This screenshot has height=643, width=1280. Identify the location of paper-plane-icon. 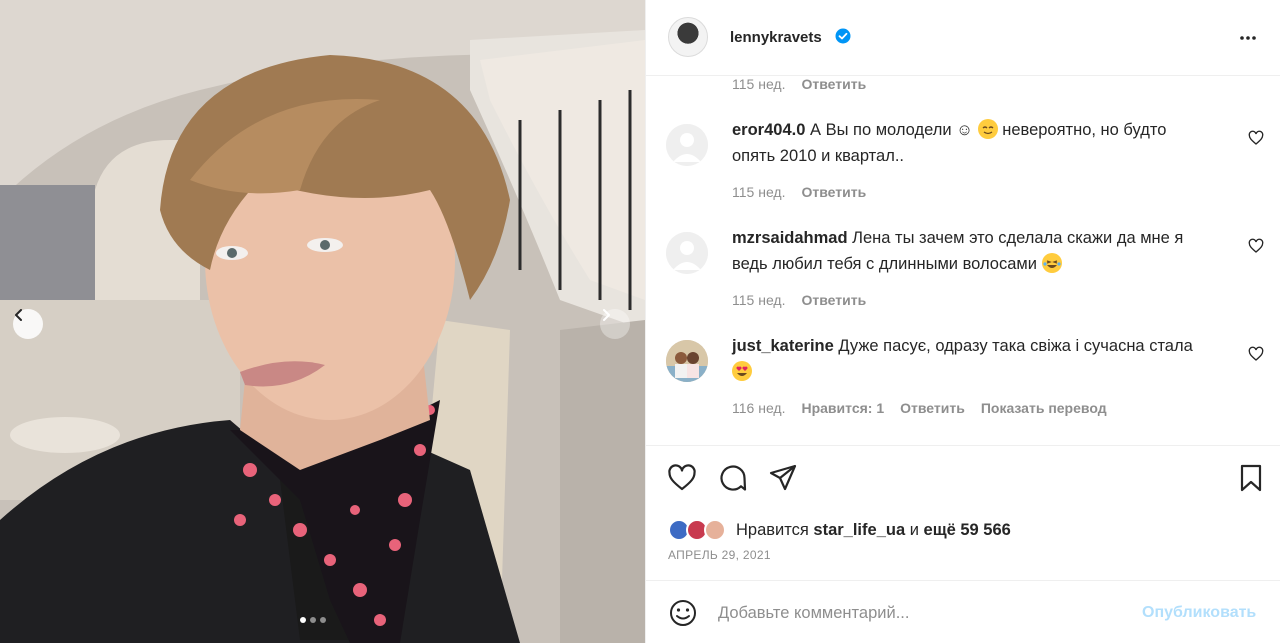
(783, 478).